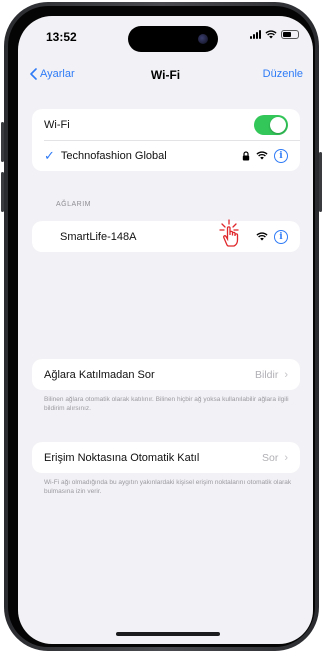 The image size is (323, 653). I want to click on connected-network-row: ✓ Technofashion Global i, so click(166, 155).